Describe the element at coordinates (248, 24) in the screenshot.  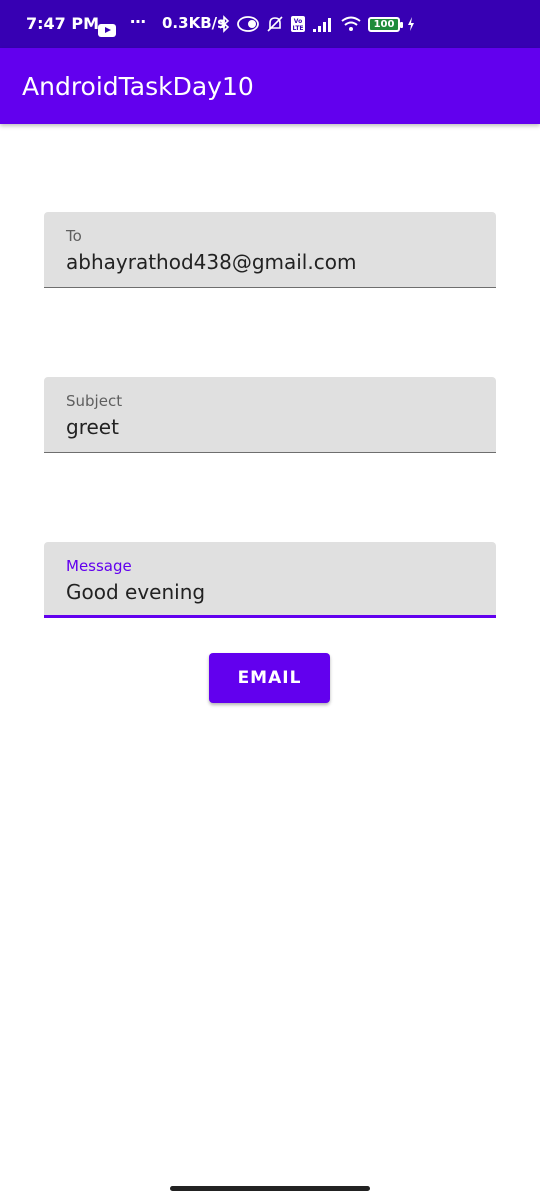
I see `data-saver-icon` at that location.